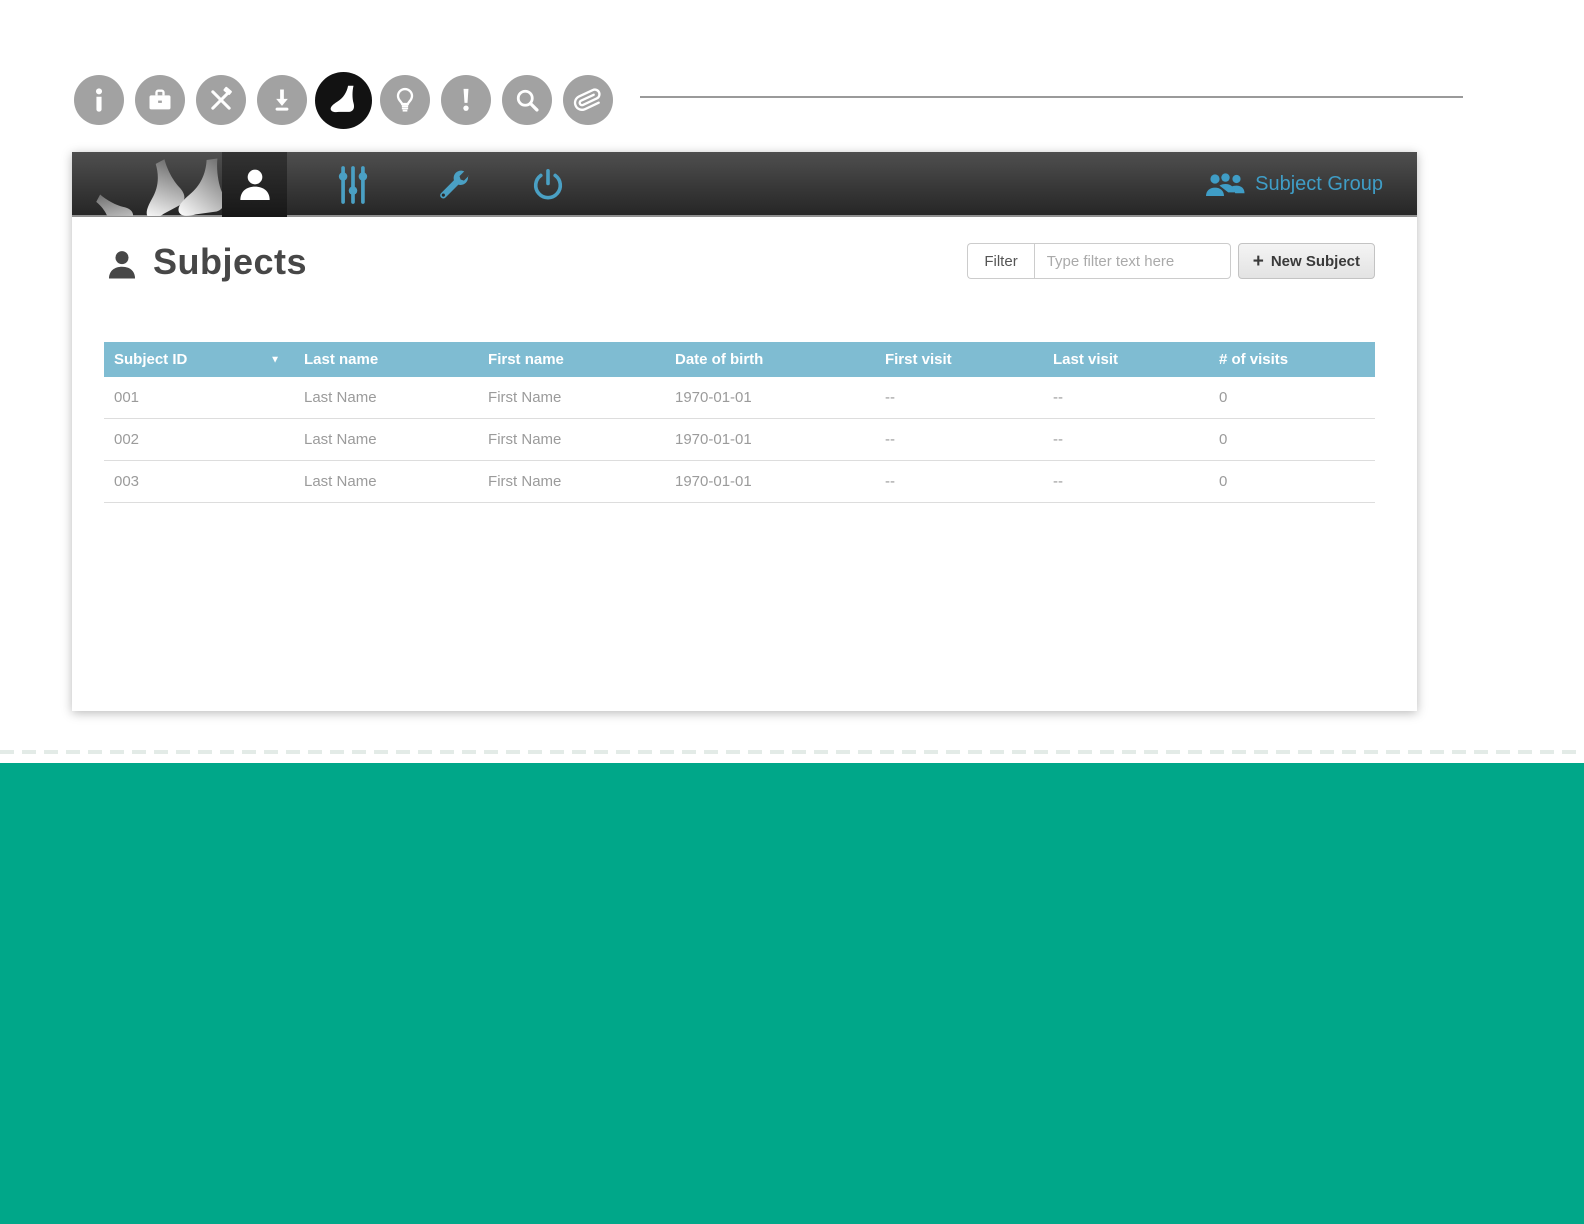  What do you see at coordinates (199, 359) in the screenshot?
I see `column-header-subject-id: Subject ID ▼` at bounding box center [199, 359].